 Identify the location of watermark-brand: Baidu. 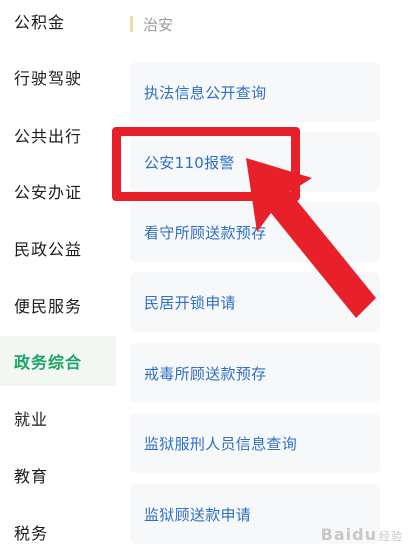
(348, 534).